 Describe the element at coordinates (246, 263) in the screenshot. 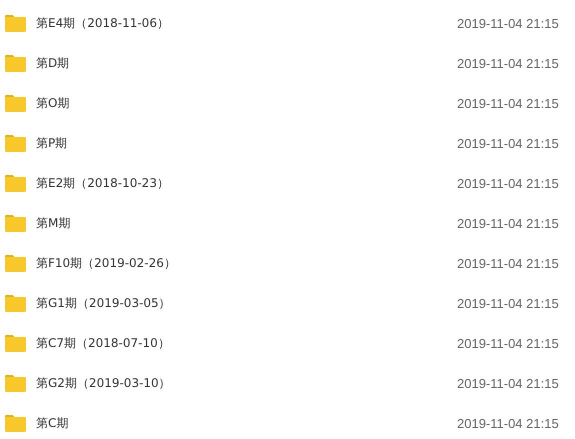

I see `folder-name: 第F10期（2019-02-26）` at that location.